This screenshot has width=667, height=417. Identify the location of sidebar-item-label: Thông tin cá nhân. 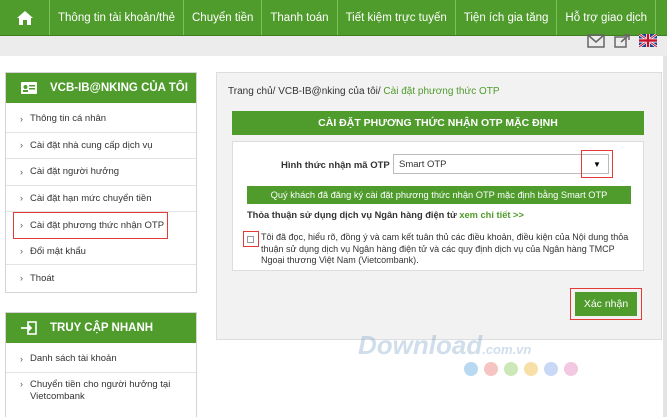
(68, 119).